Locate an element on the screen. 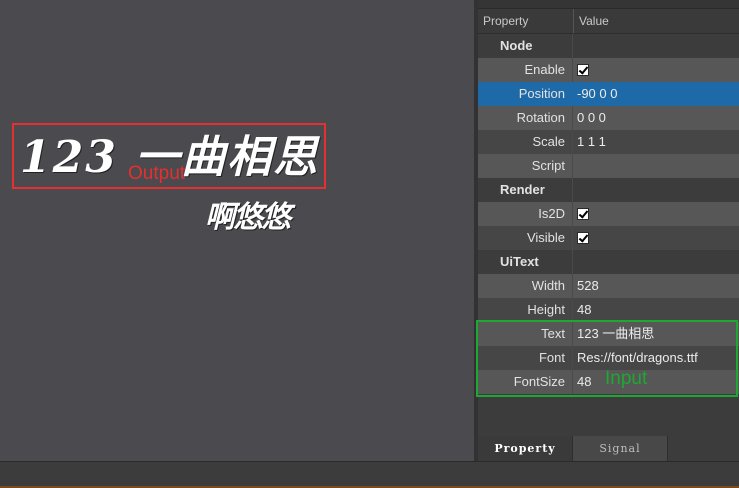 The height and width of the screenshot is (488, 739). property-row-rotation: Rotation 0 0 0 is located at coordinates (608, 118).